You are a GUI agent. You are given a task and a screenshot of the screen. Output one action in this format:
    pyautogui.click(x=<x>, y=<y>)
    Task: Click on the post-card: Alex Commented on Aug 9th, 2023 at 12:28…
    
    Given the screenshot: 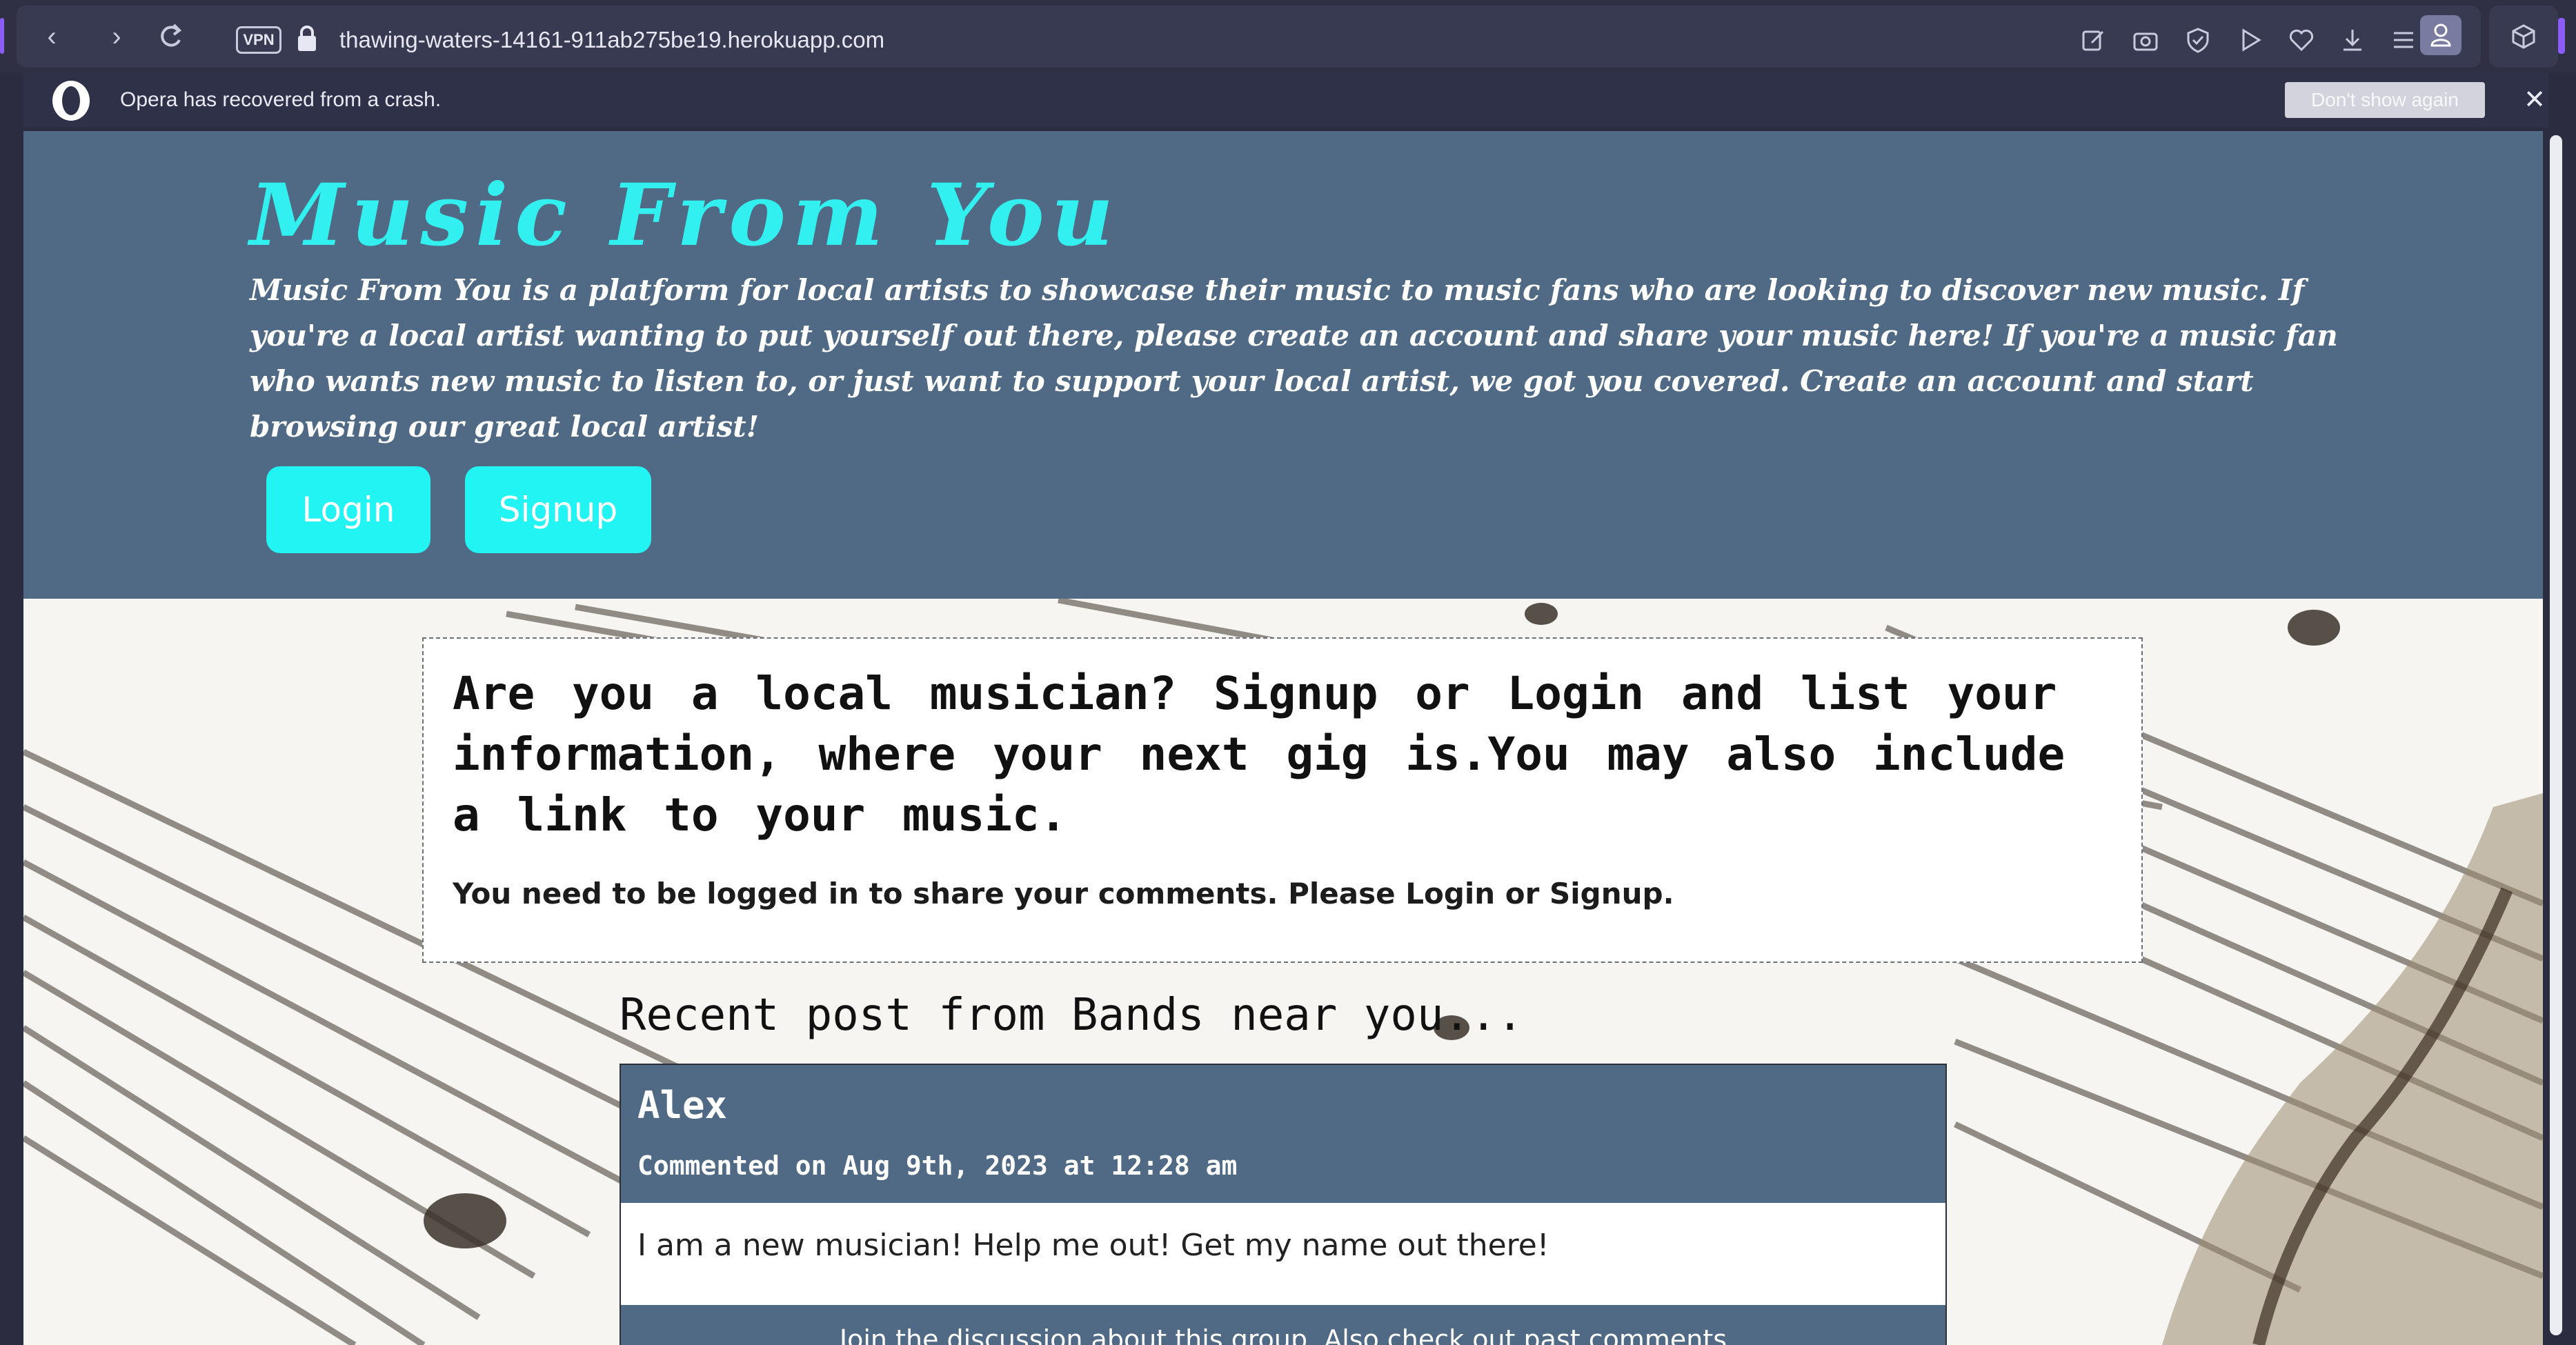 What is the action you would take?
    pyautogui.click(x=1283, y=1204)
    